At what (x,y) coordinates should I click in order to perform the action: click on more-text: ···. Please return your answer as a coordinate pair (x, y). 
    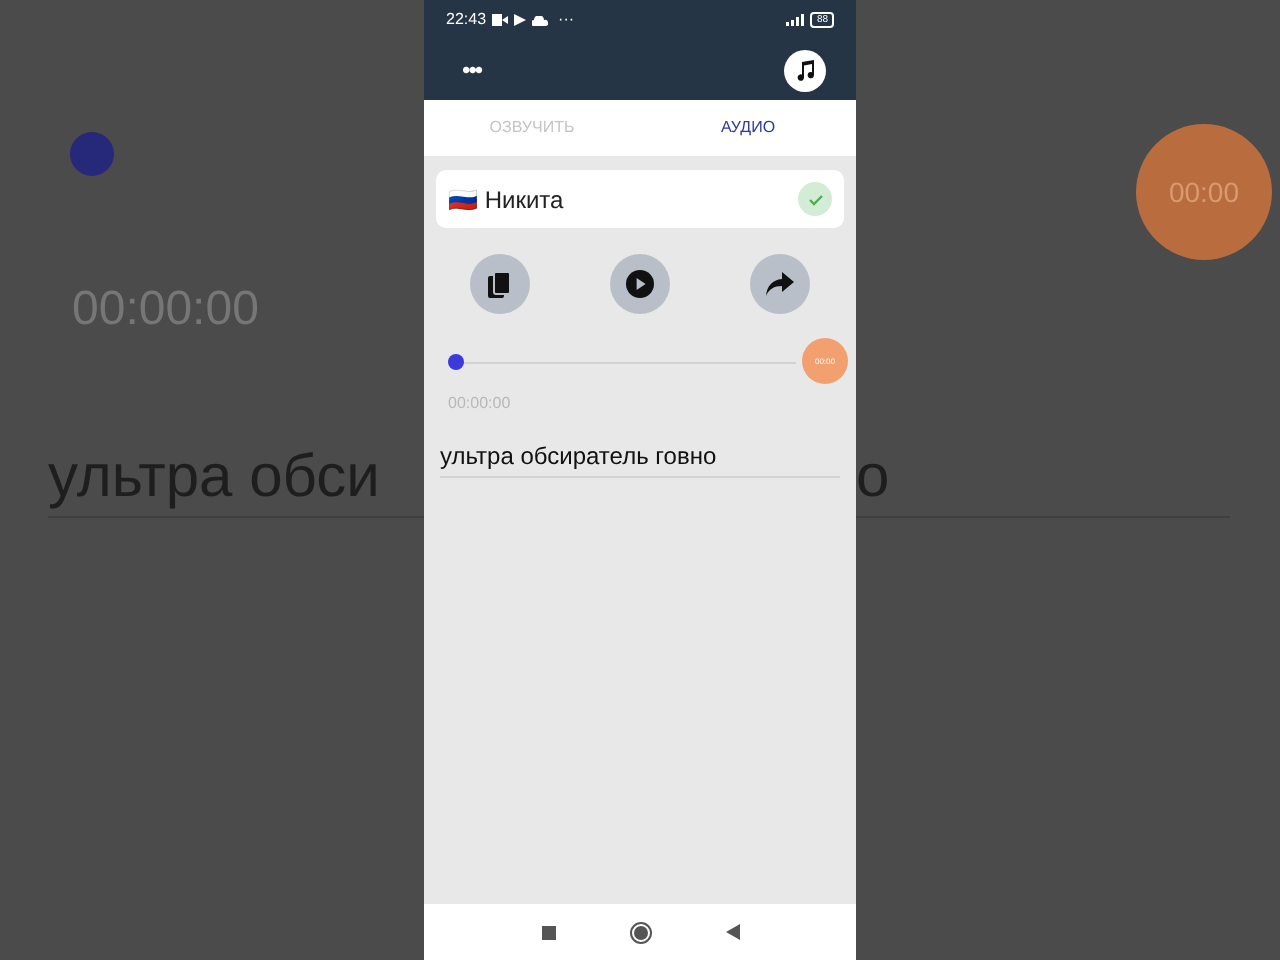
    Looking at the image, I should click on (566, 20).